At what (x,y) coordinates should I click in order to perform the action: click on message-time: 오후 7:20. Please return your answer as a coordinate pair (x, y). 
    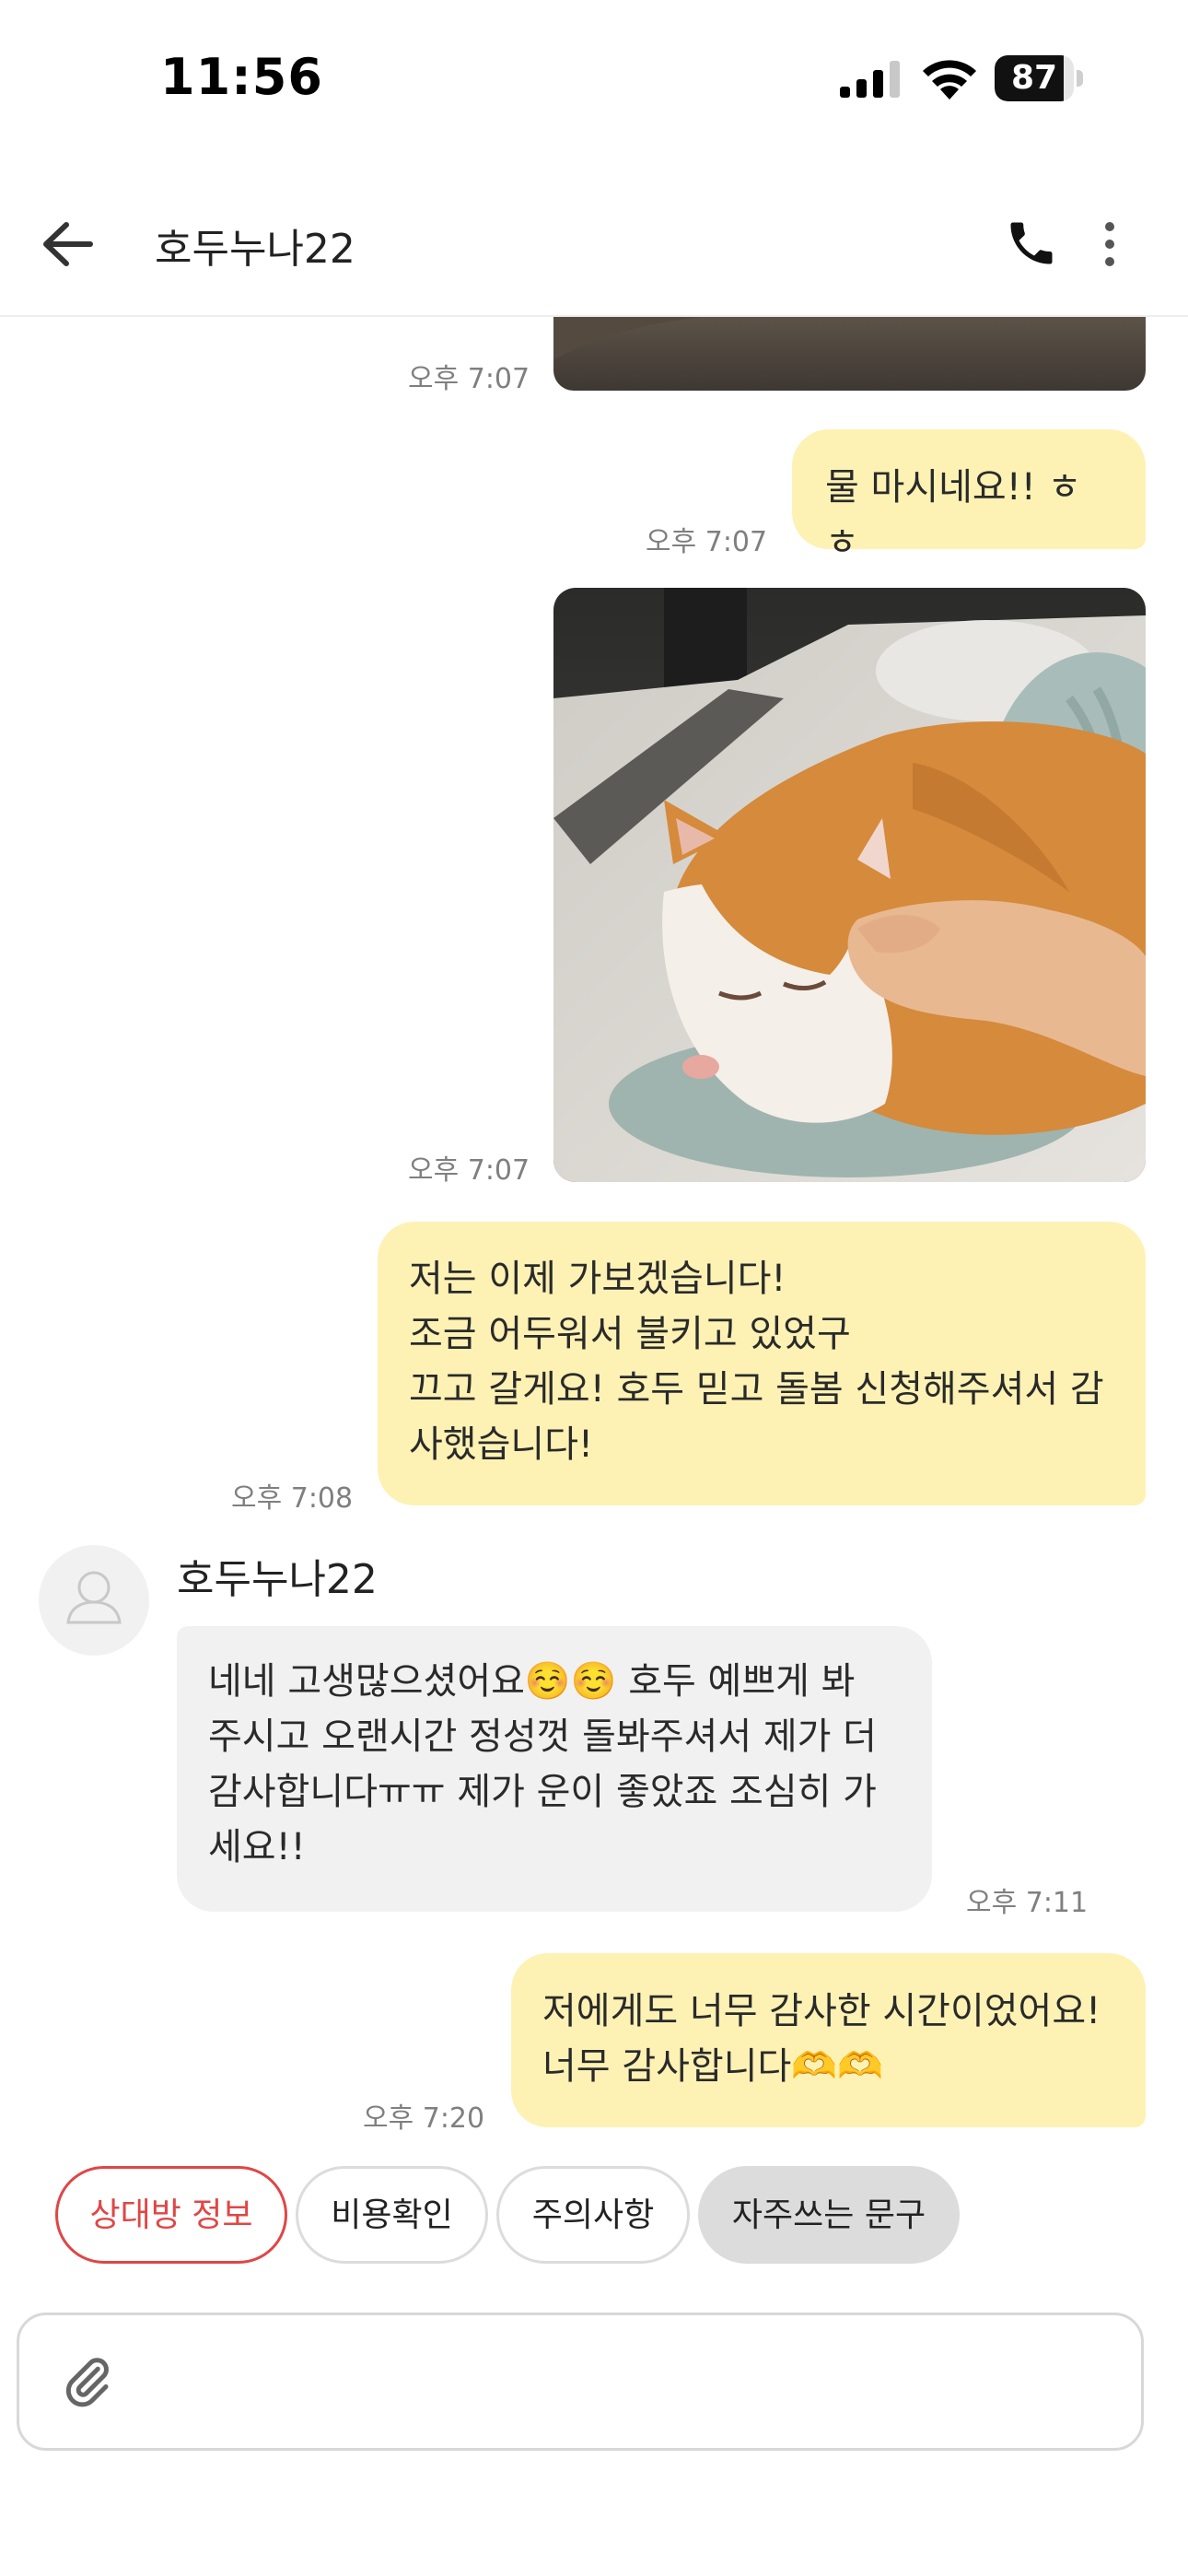
    Looking at the image, I should click on (424, 2118).